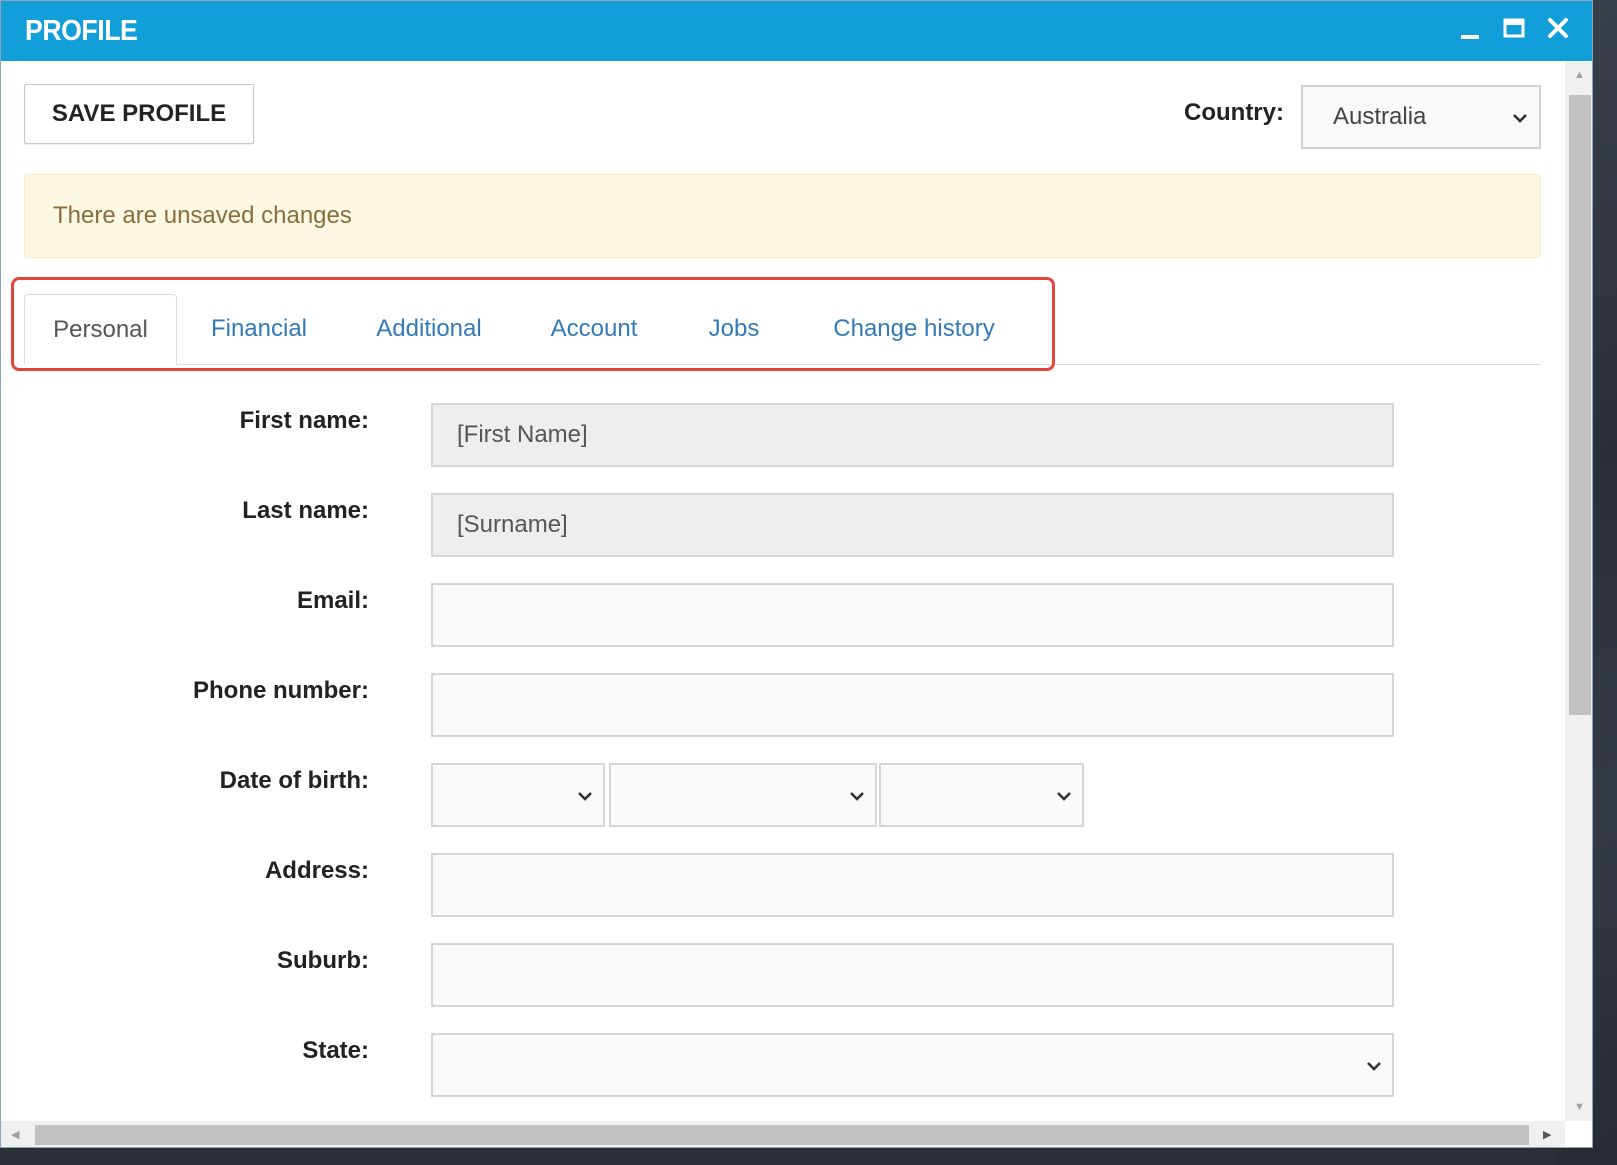 Image resolution: width=1617 pixels, height=1165 pixels. Describe the element at coordinates (304, 420) in the screenshot. I see `first-name-label: First name:` at that location.